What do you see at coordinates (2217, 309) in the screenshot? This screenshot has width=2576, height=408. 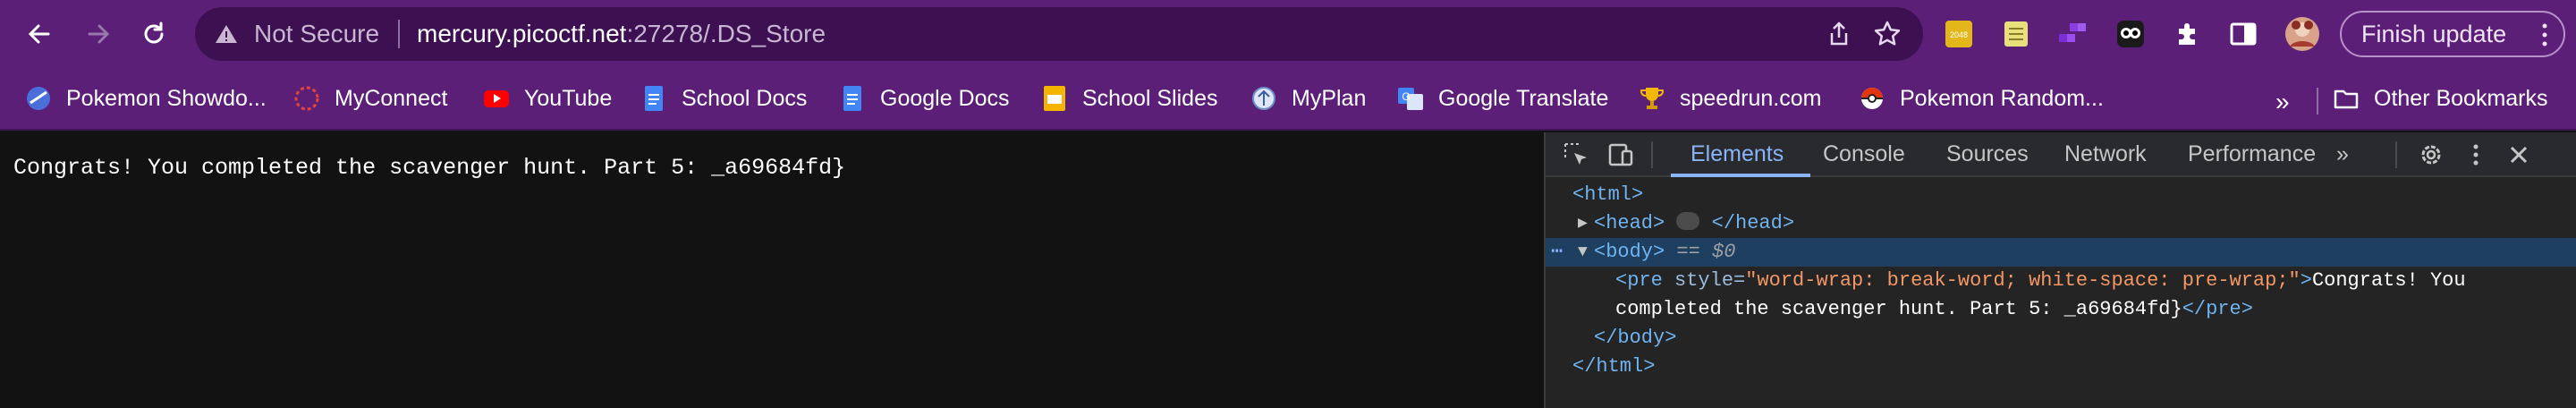 I see `pre-close-tag: </pre>` at bounding box center [2217, 309].